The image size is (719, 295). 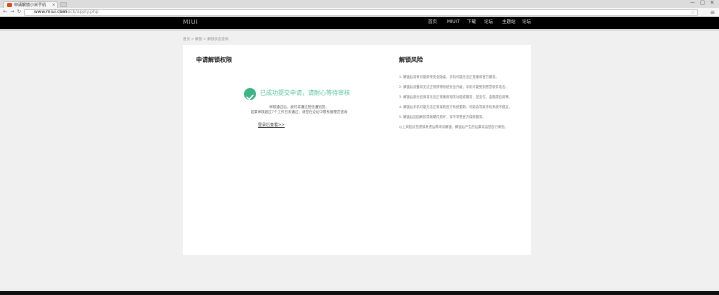 I want to click on back-icon: ←, so click(x=5, y=12).